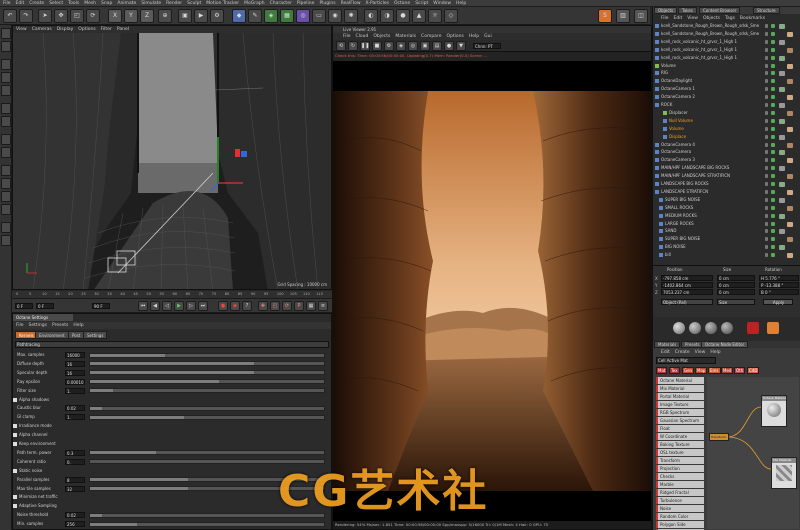 The height and width of the screenshot is (530, 800). I want to click on ne-filter-map-button: Map, so click(701, 370).